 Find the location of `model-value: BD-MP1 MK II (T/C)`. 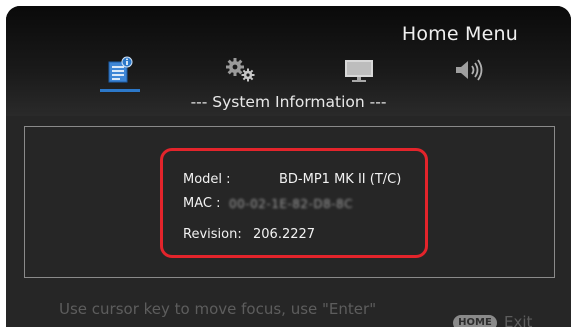

model-value: BD-MP1 MK II (T/C) is located at coordinates (340, 179).